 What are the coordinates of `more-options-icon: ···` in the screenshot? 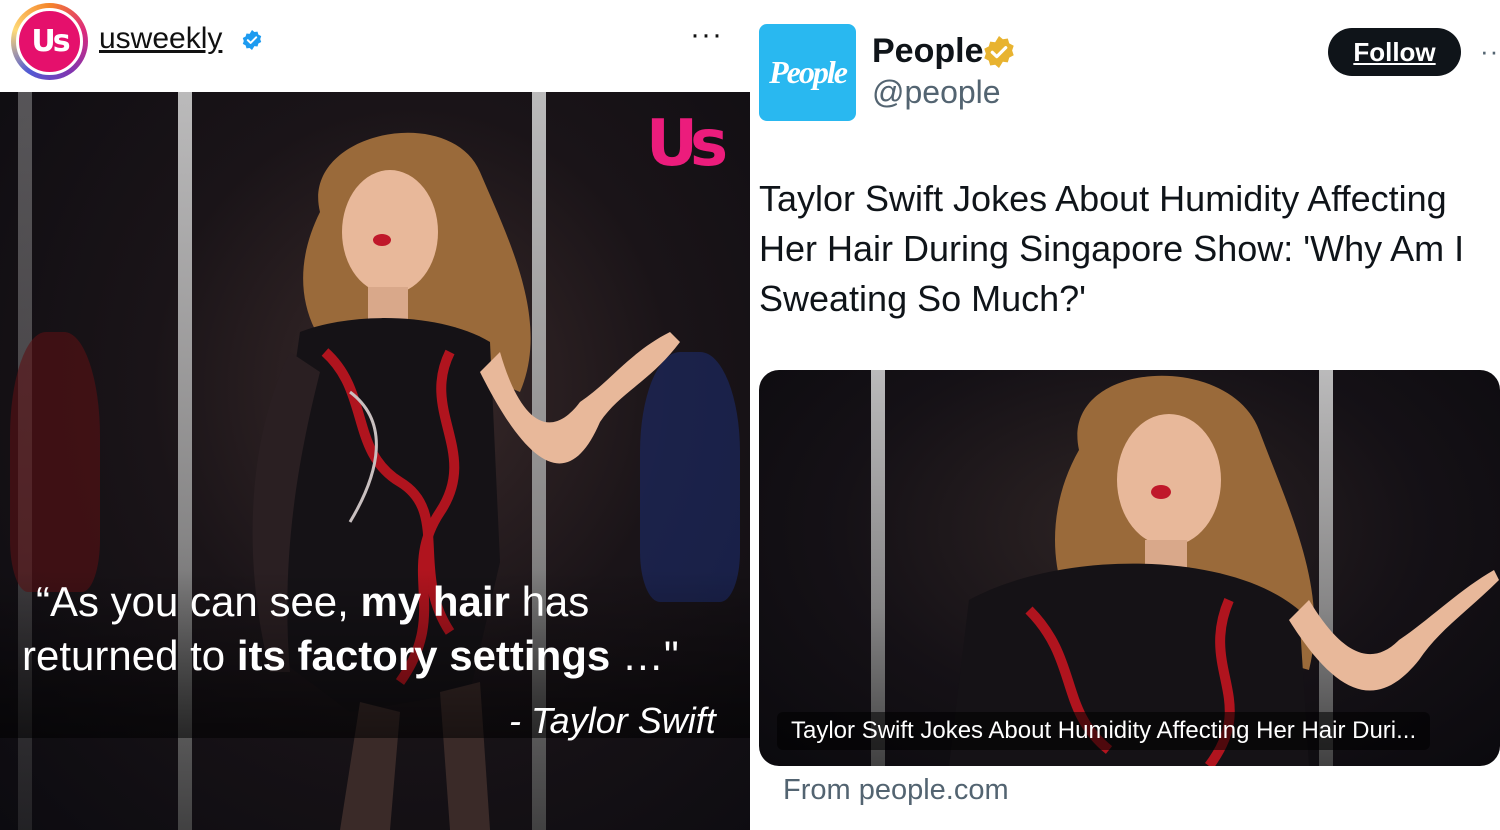 It's located at (706, 35).